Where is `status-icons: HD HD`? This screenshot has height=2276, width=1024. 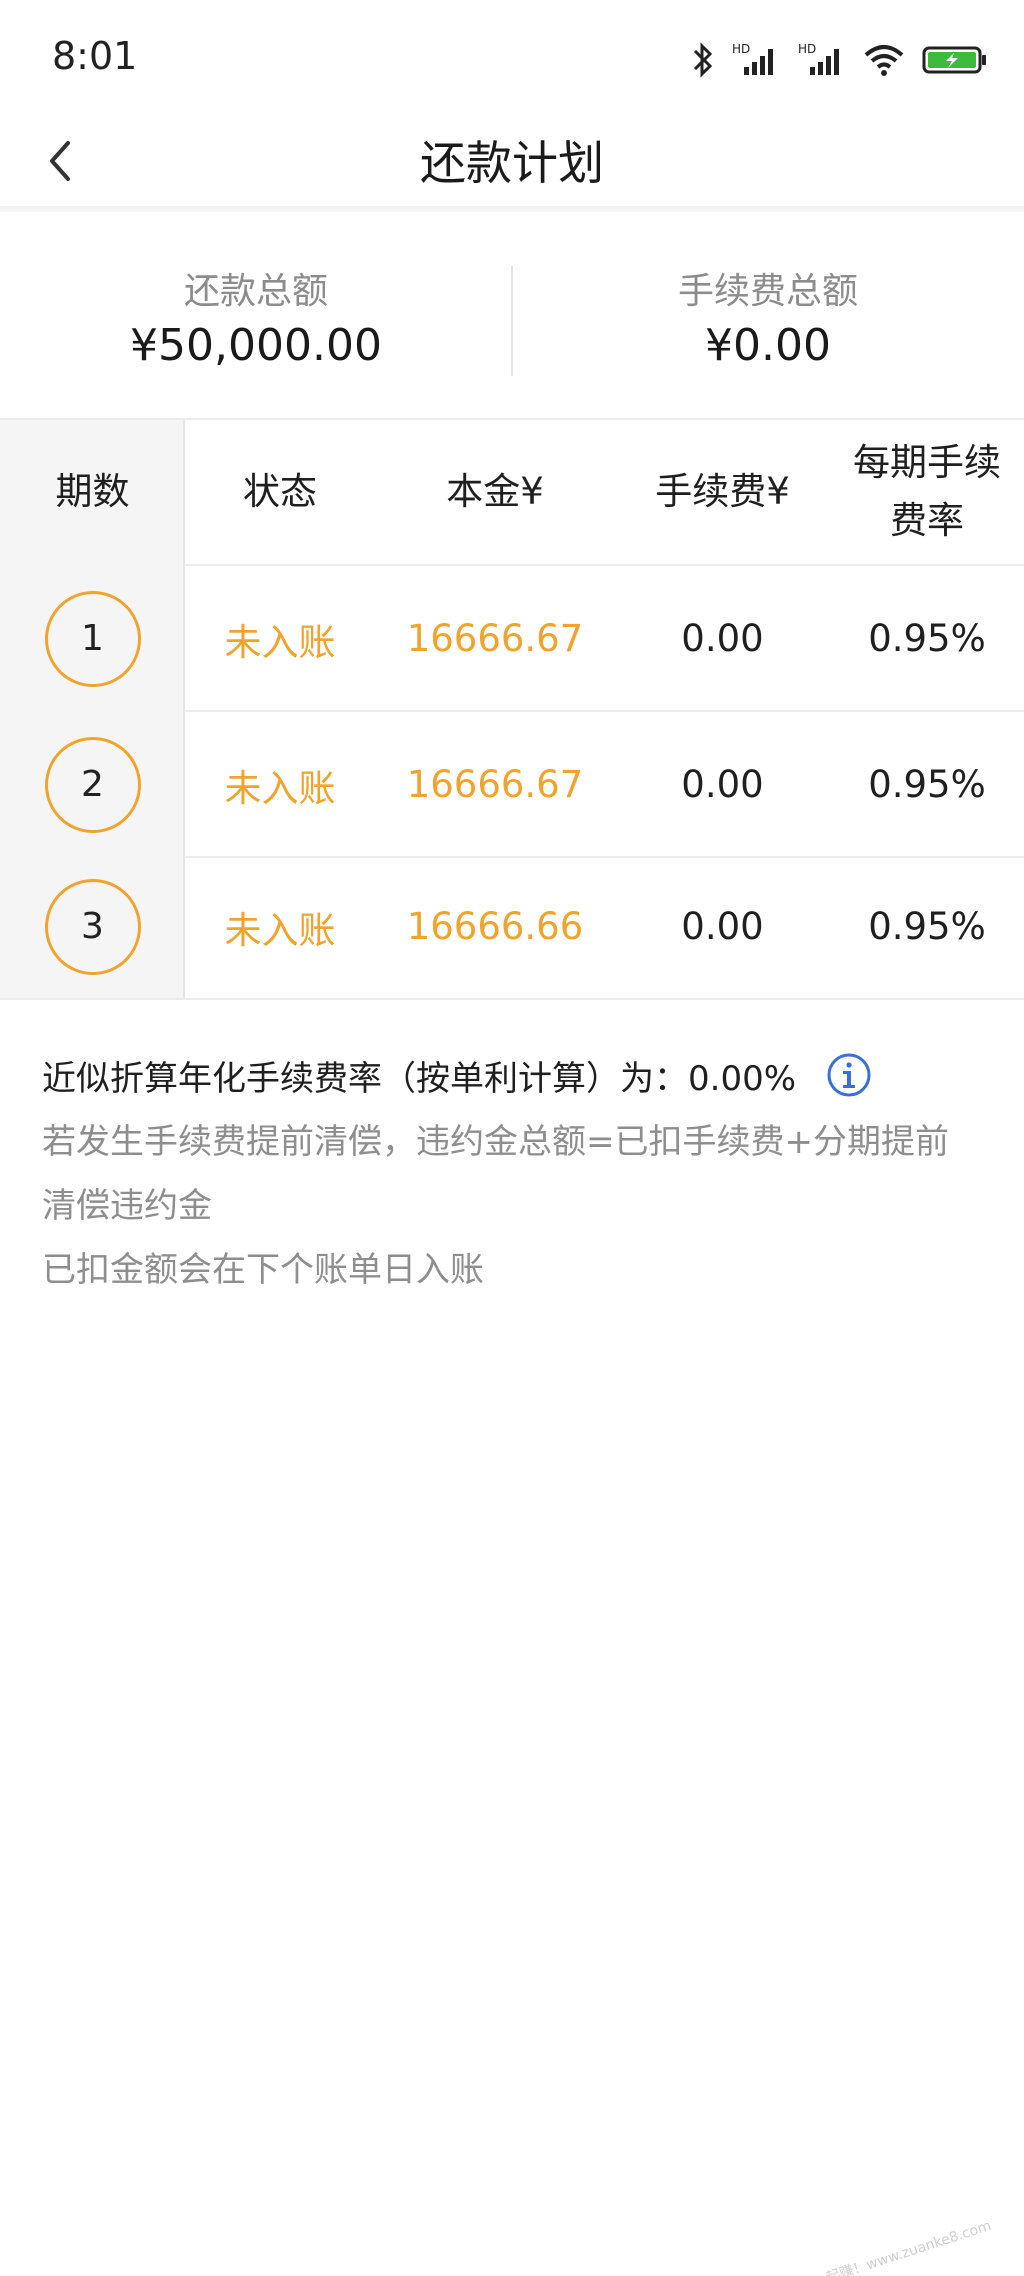
status-icons: HD HD is located at coordinates (840, 60).